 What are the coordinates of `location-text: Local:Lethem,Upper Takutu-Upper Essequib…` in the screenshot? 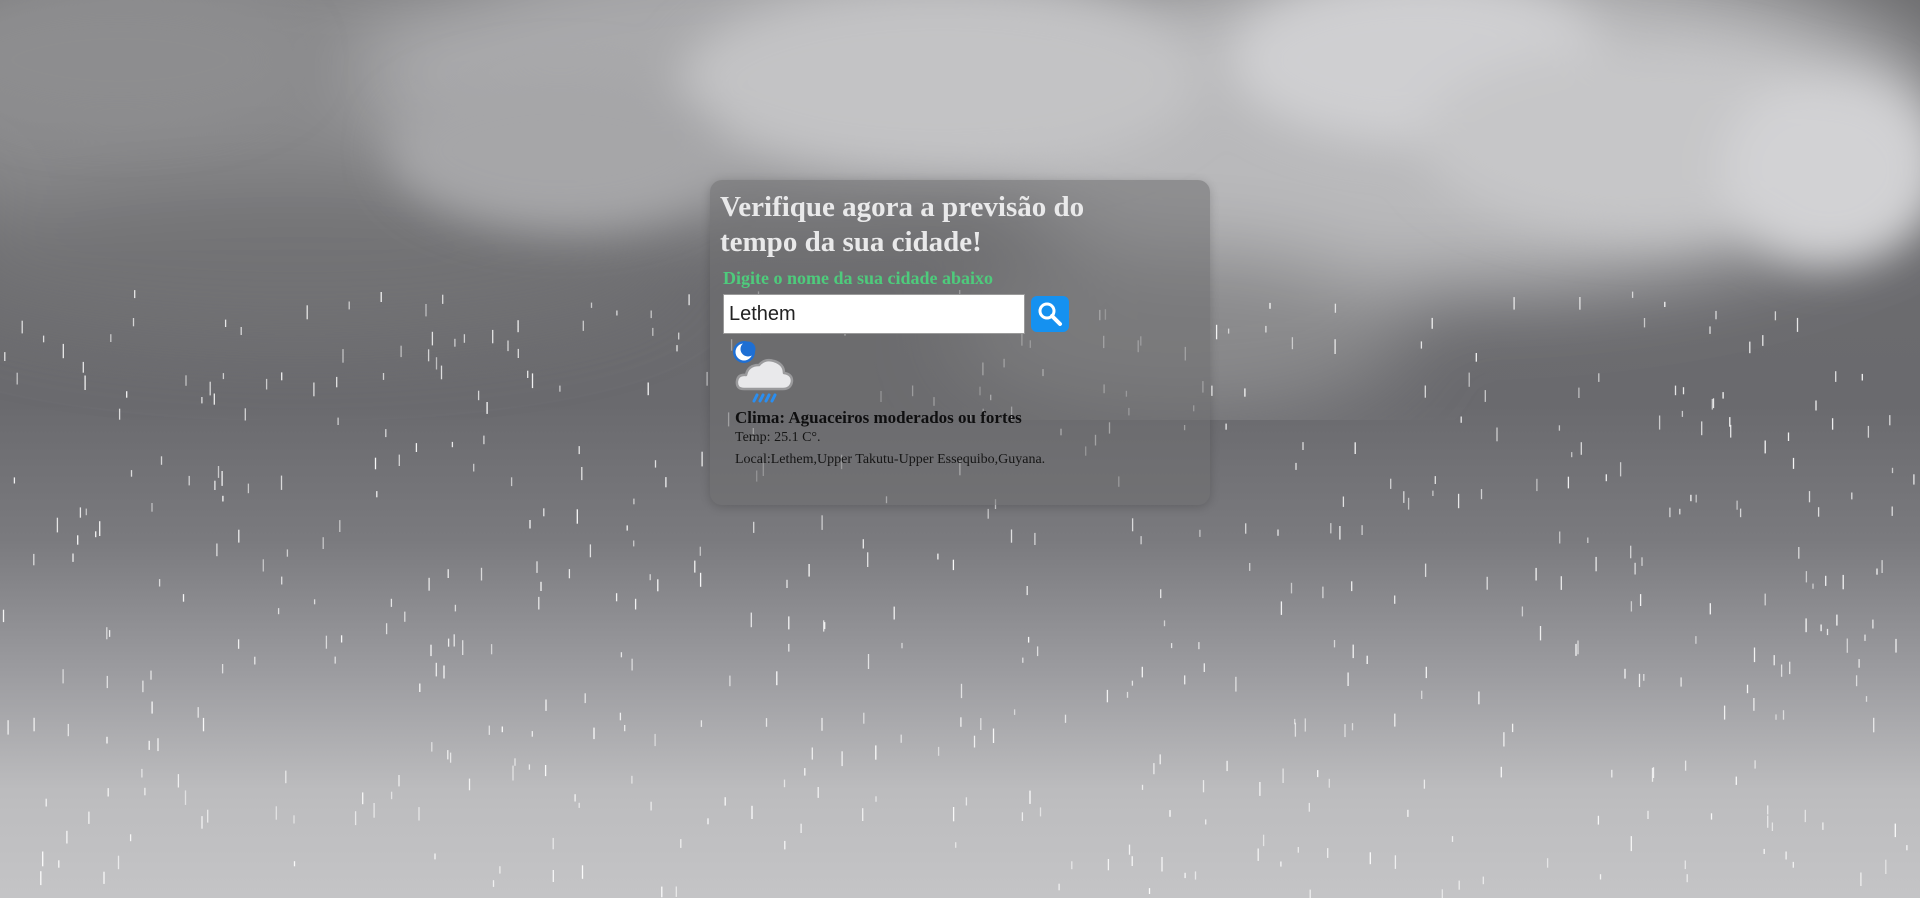 It's located at (890, 459).